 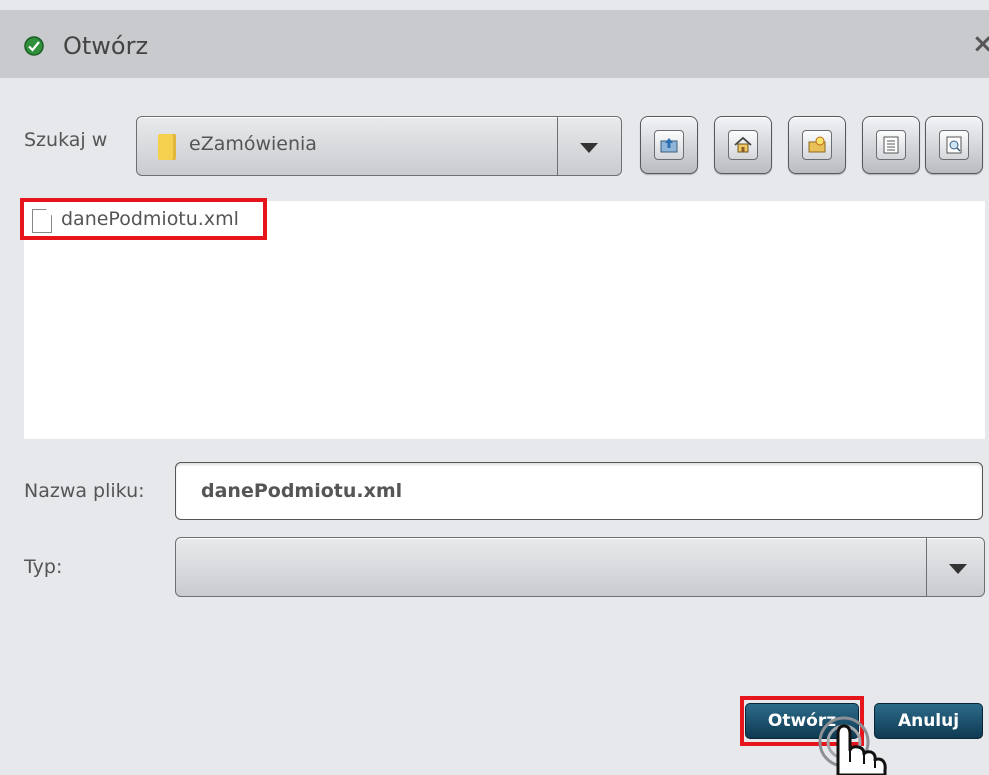 What do you see at coordinates (34, 46) in the screenshot?
I see `app-logo-icon` at bounding box center [34, 46].